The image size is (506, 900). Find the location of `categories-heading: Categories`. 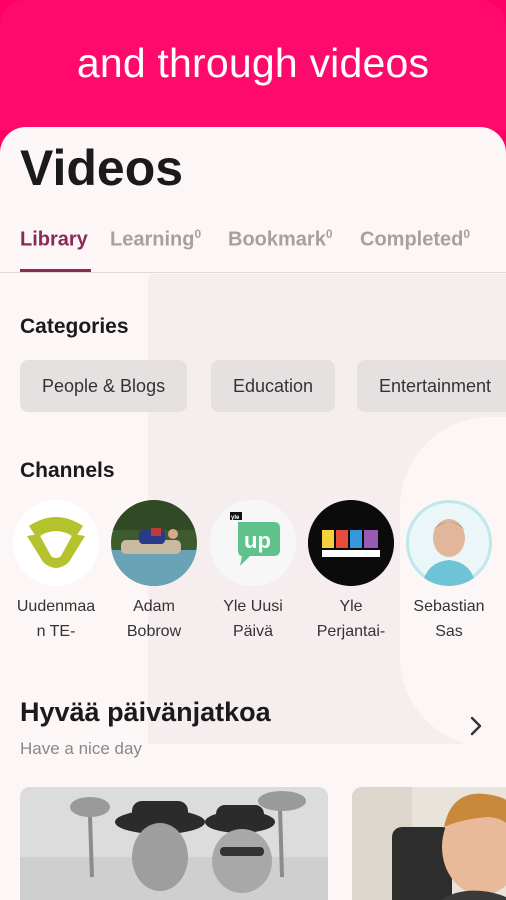

categories-heading: Categories is located at coordinates (74, 326).